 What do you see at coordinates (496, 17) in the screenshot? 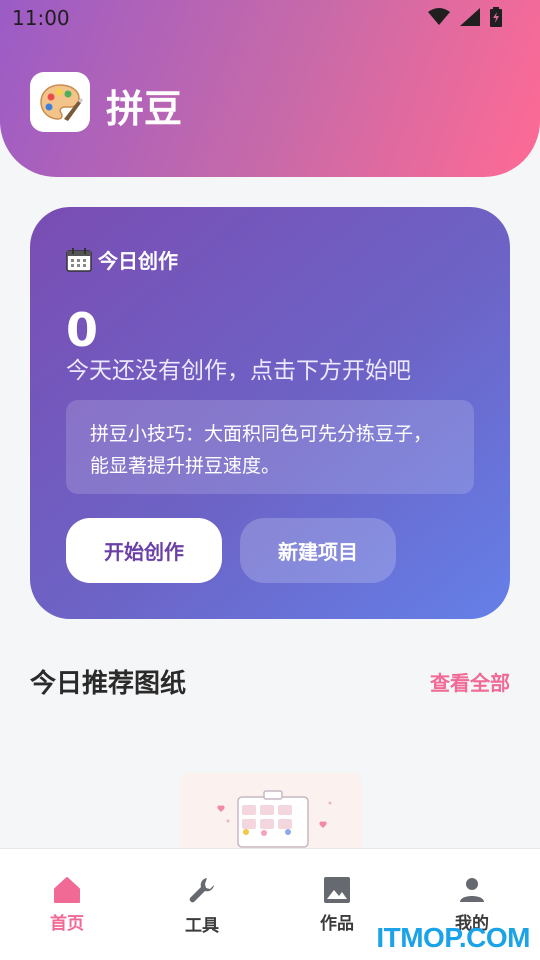
I see `battery-icon` at bounding box center [496, 17].